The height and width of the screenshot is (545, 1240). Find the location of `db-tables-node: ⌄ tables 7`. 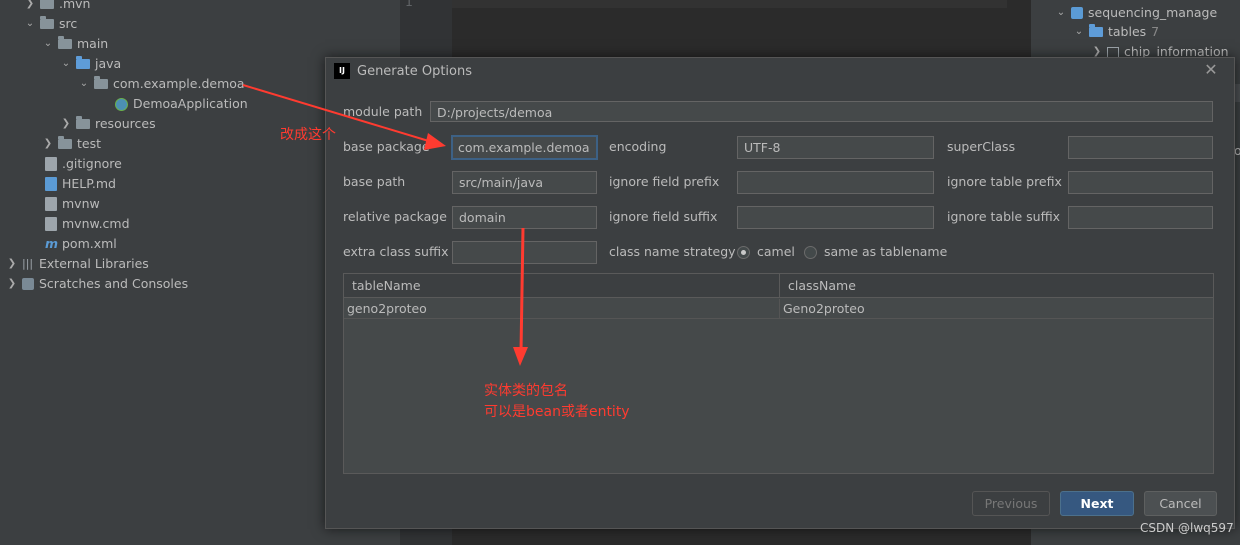

db-tables-node: ⌄ tables 7 is located at coordinates (1116, 32).